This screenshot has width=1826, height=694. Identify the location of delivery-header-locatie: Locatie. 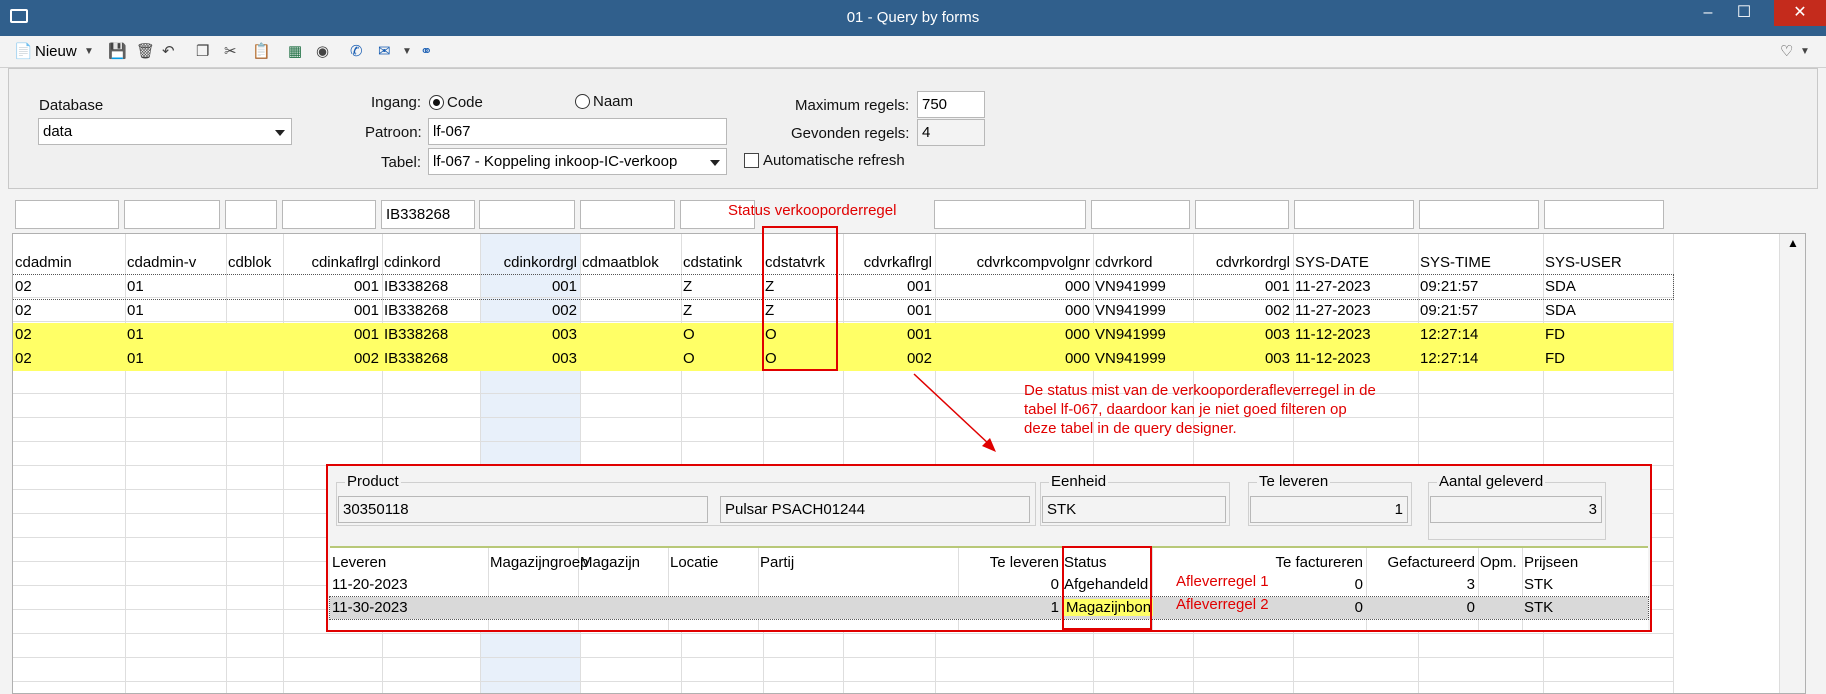
(694, 562).